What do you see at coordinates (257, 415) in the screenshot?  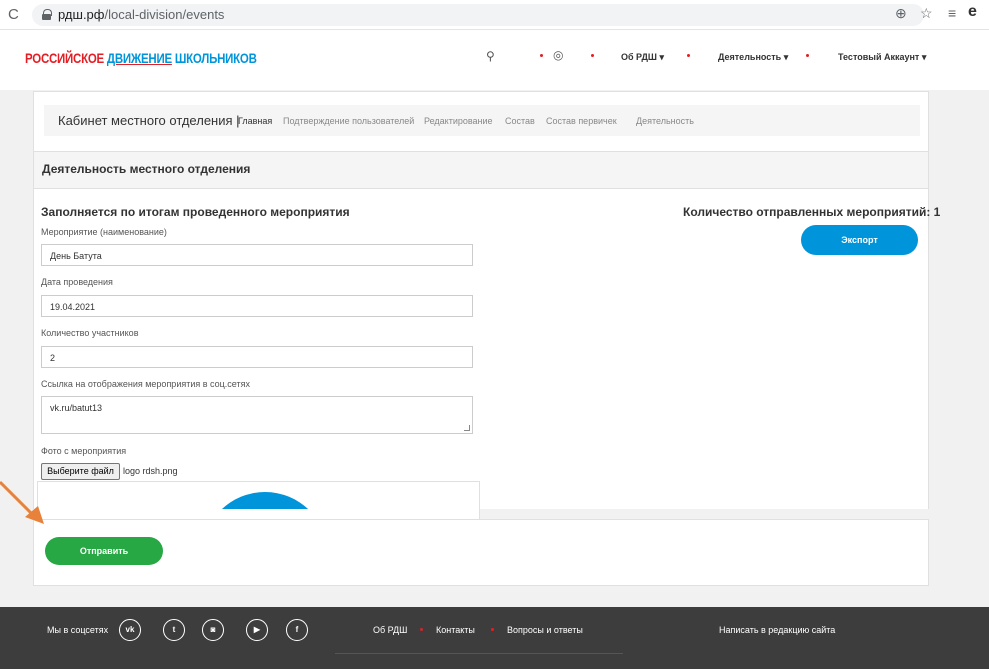 I see `social-link-textarea: vk.ru/batut13` at bounding box center [257, 415].